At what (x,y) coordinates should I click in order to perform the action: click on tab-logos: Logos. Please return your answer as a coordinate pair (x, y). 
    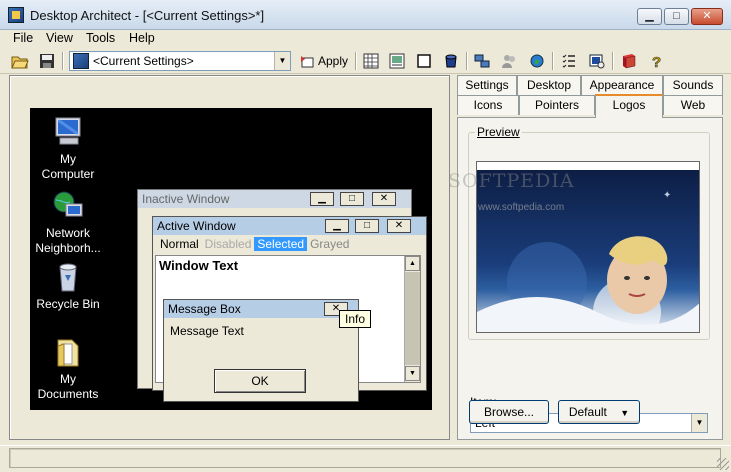
    Looking at the image, I should click on (629, 106).